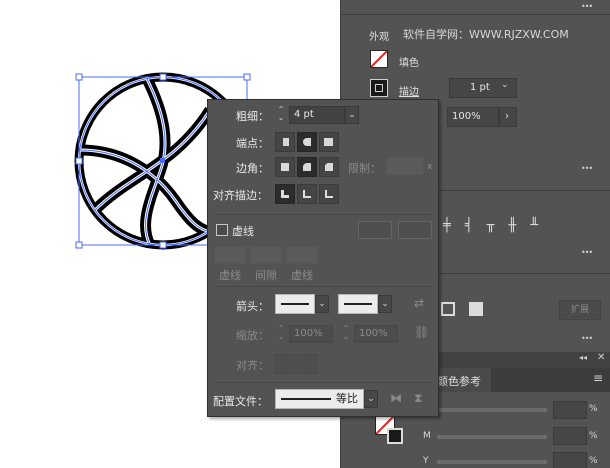 The image size is (610, 468). Describe the element at coordinates (476, 225) in the screenshot. I see `align-right-edge-icon: ╡` at that location.